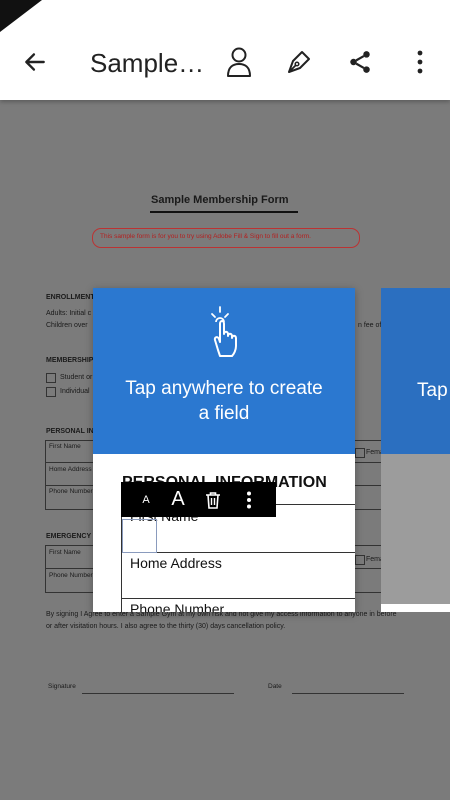 This screenshot has height=800, width=450. Describe the element at coordinates (238, 598) in the screenshot. I see `preview-divider` at that location.